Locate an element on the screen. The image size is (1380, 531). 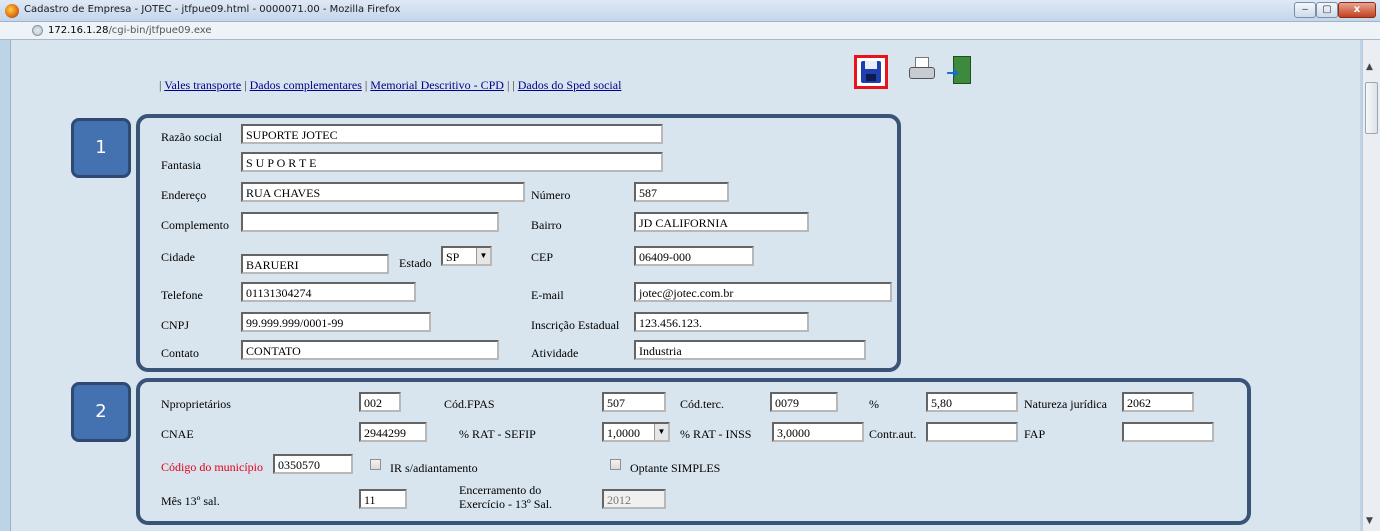
link-dados-sped-social: Dados do Sped social is located at coordinates (570, 85).